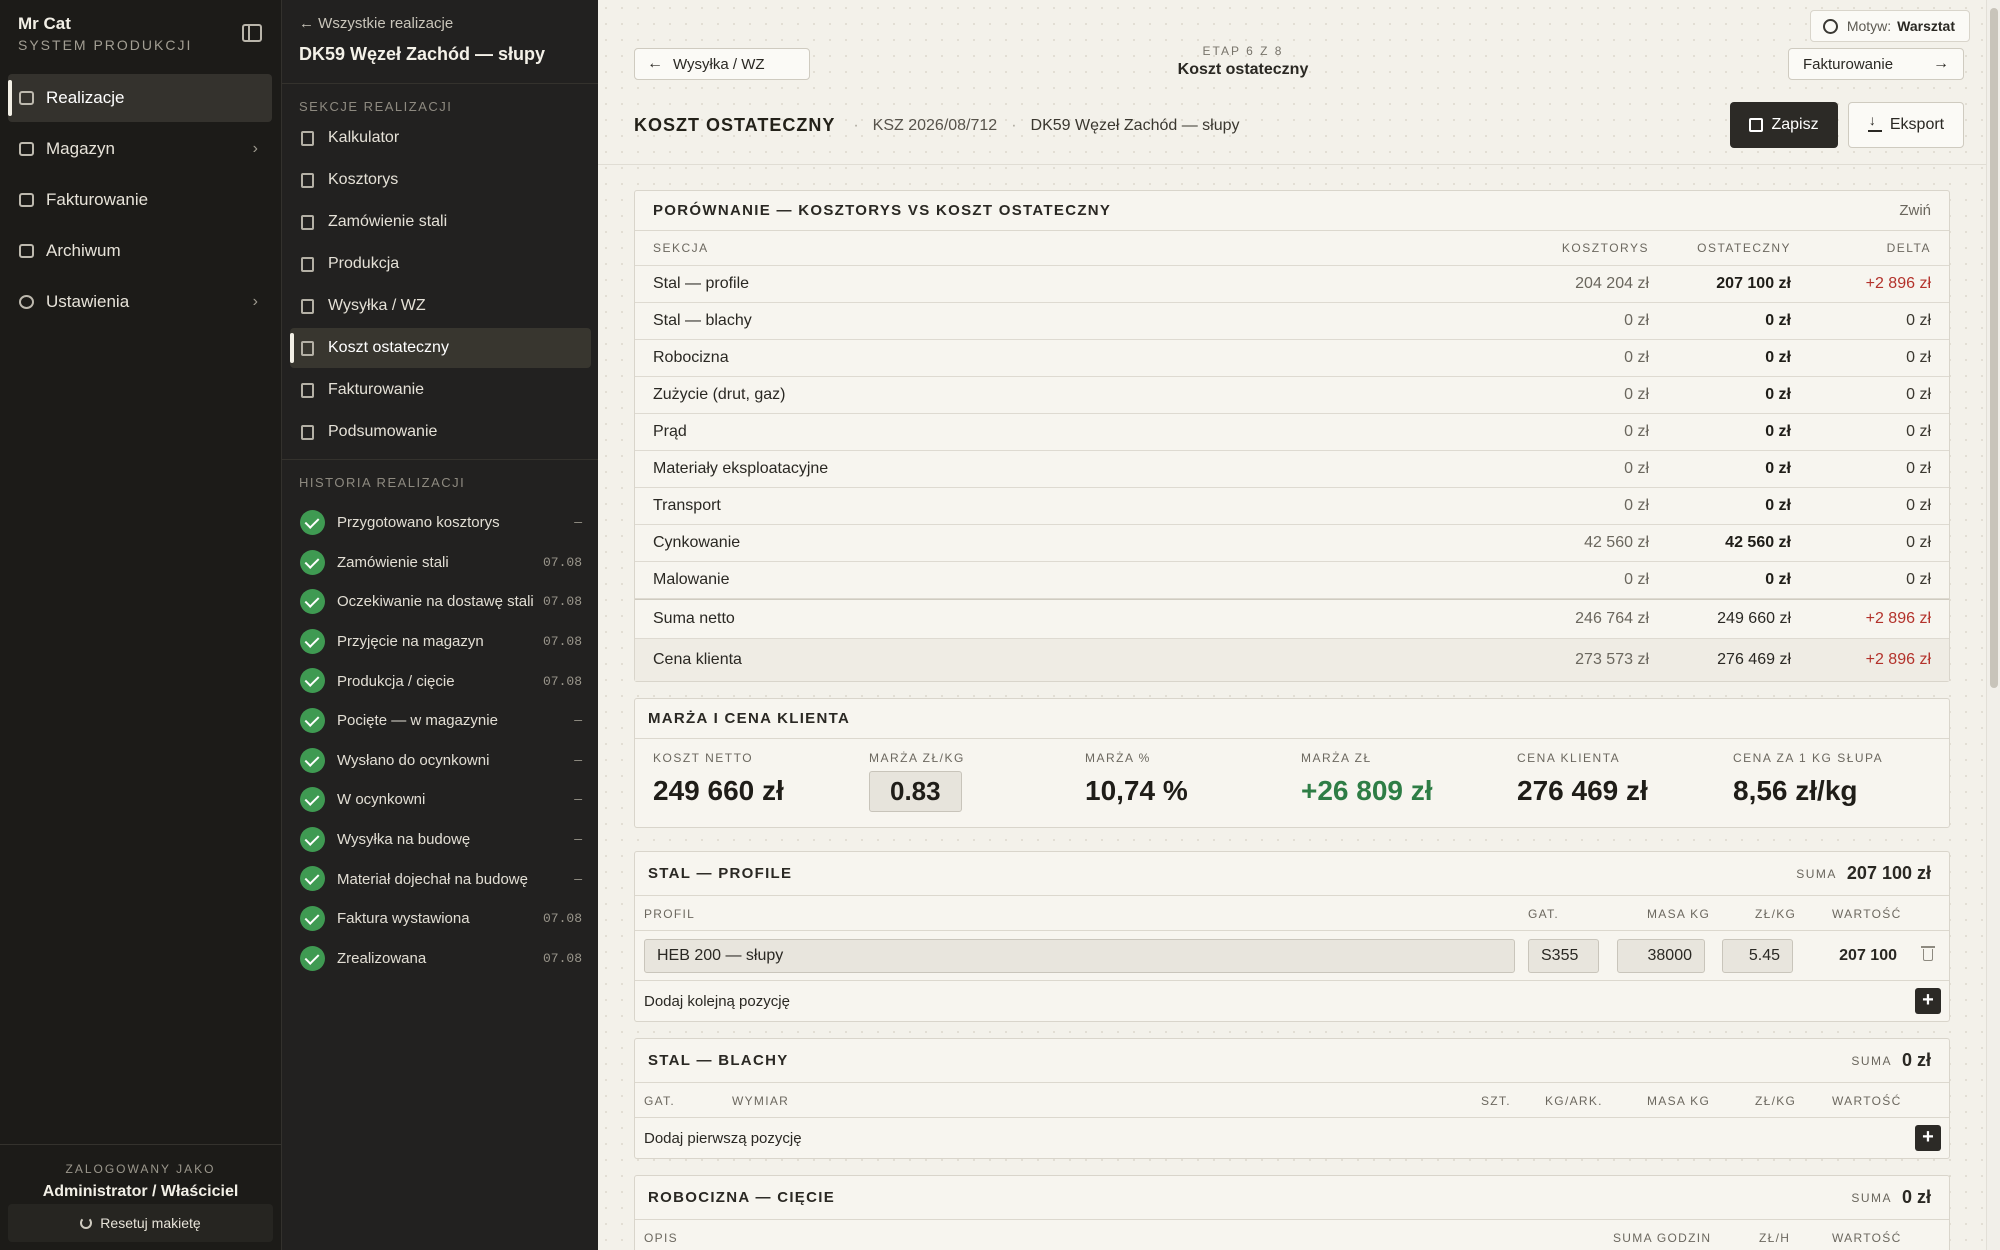  Describe the element at coordinates (1292, 1138) in the screenshot. I see `add-row: Dodaj pierwszą pozycję +` at that location.